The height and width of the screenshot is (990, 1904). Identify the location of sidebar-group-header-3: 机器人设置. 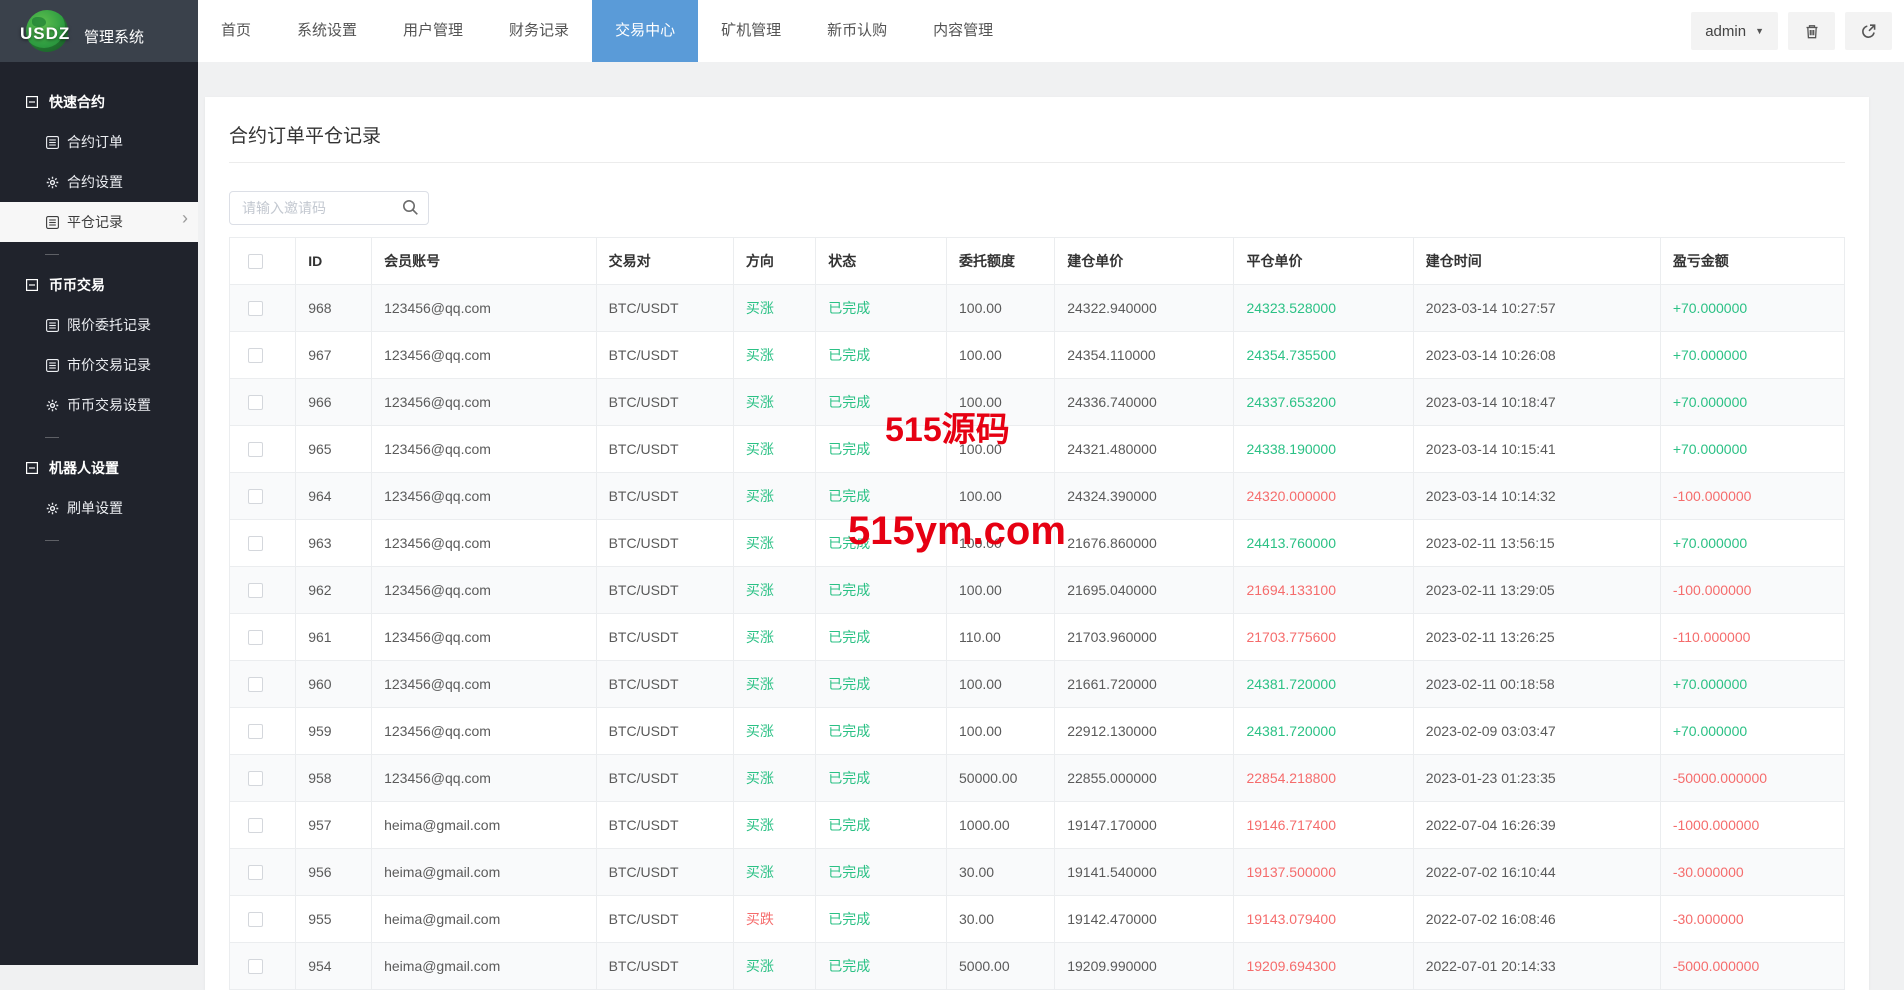
(99, 465).